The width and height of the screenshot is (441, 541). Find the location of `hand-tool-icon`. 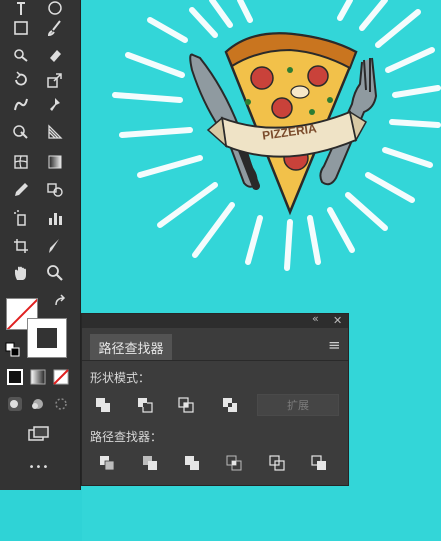

hand-tool-icon is located at coordinates (21, 273).